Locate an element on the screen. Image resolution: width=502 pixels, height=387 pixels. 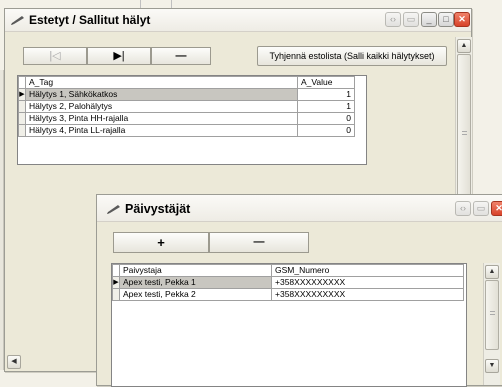
table-row: Apex testi, Pekka 2 +358XXXXXXXXX is located at coordinates (288, 294).